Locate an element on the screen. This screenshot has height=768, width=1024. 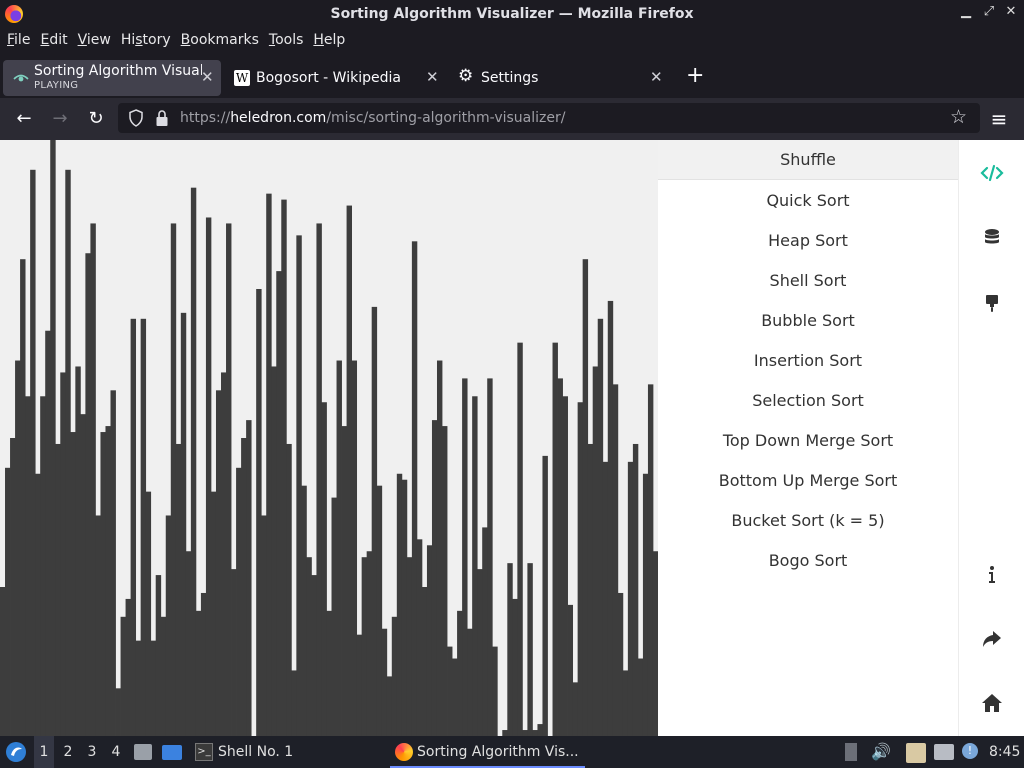
brush-icon is located at coordinates (992, 303).